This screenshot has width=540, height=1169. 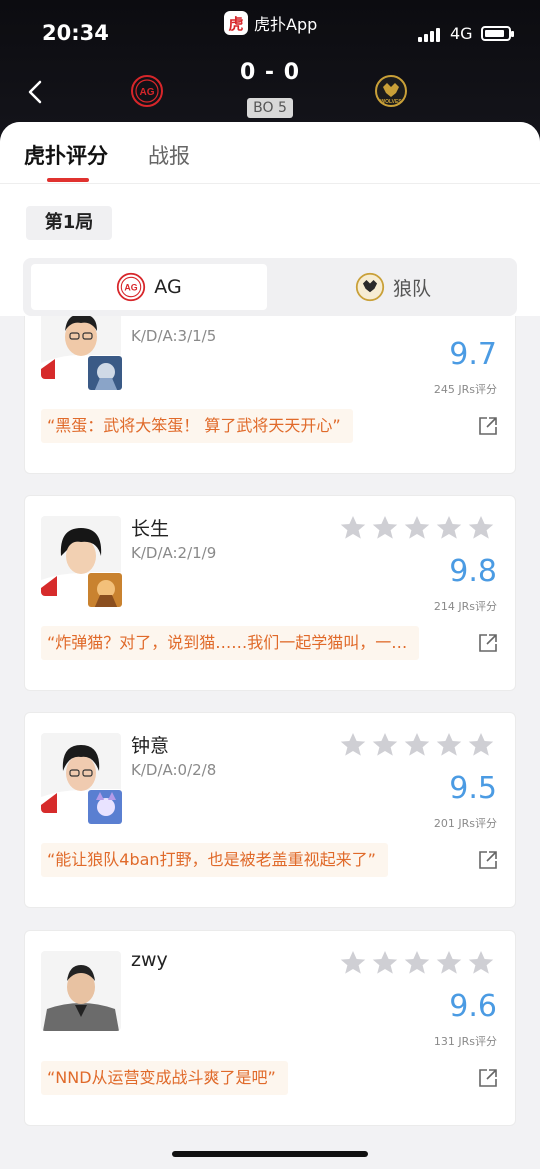 I want to click on team-option-label: 狼队, so click(x=411, y=288).